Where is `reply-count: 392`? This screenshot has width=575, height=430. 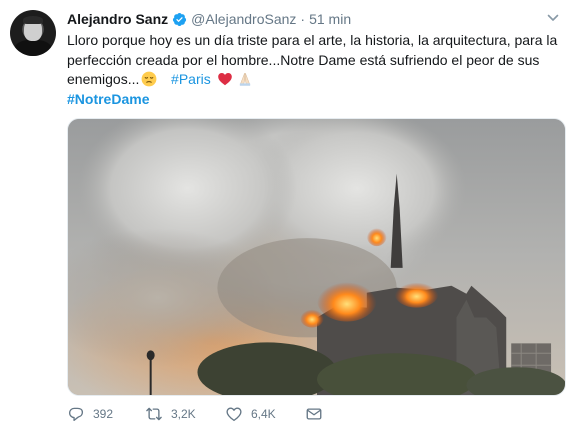 reply-count: 392 is located at coordinates (103, 414).